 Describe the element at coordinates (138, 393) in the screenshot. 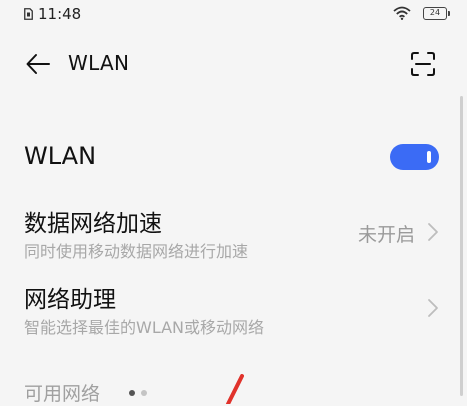

I see `loading-dots-icon` at that location.